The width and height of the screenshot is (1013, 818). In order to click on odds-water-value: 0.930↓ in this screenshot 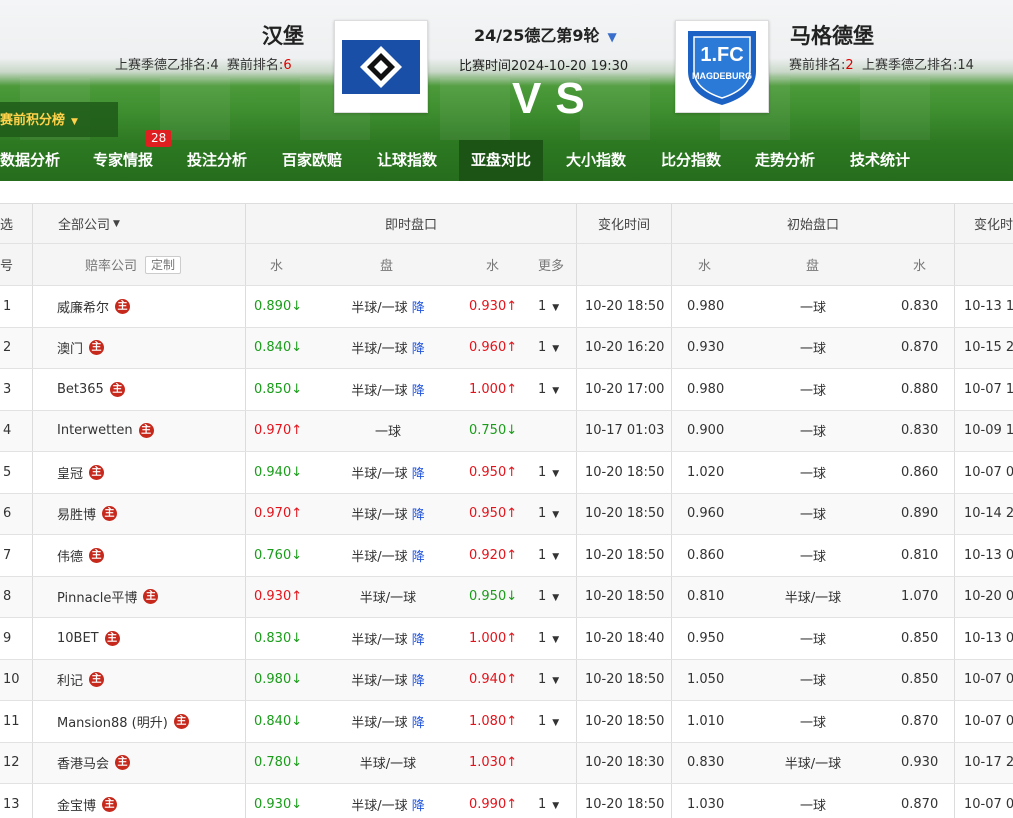, I will do `click(278, 804)`.